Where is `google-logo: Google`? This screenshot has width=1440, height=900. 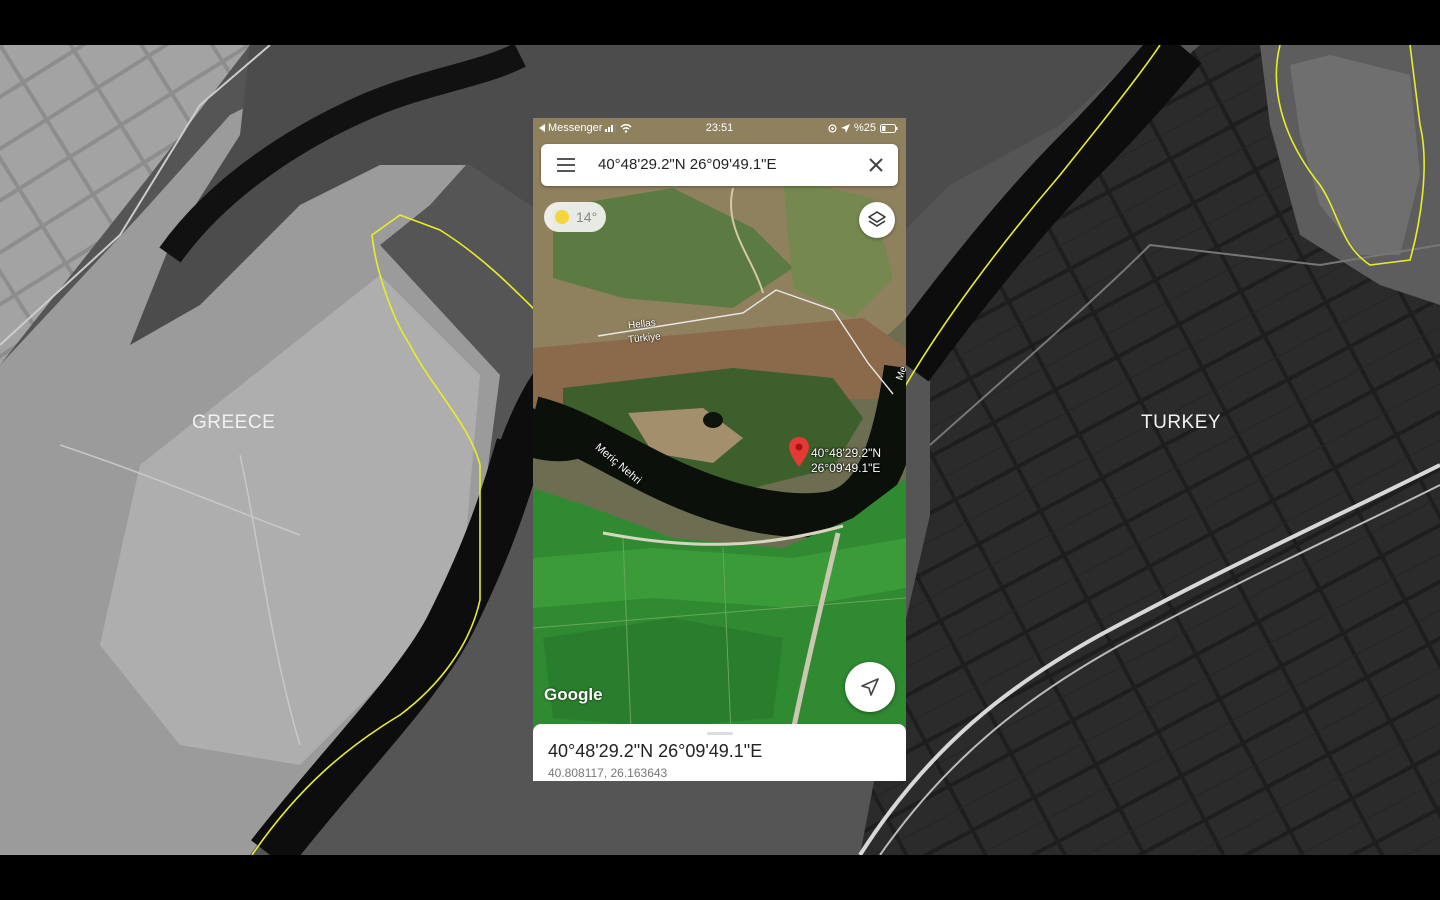 google-logo: Google is located at coordinates (573, 694).